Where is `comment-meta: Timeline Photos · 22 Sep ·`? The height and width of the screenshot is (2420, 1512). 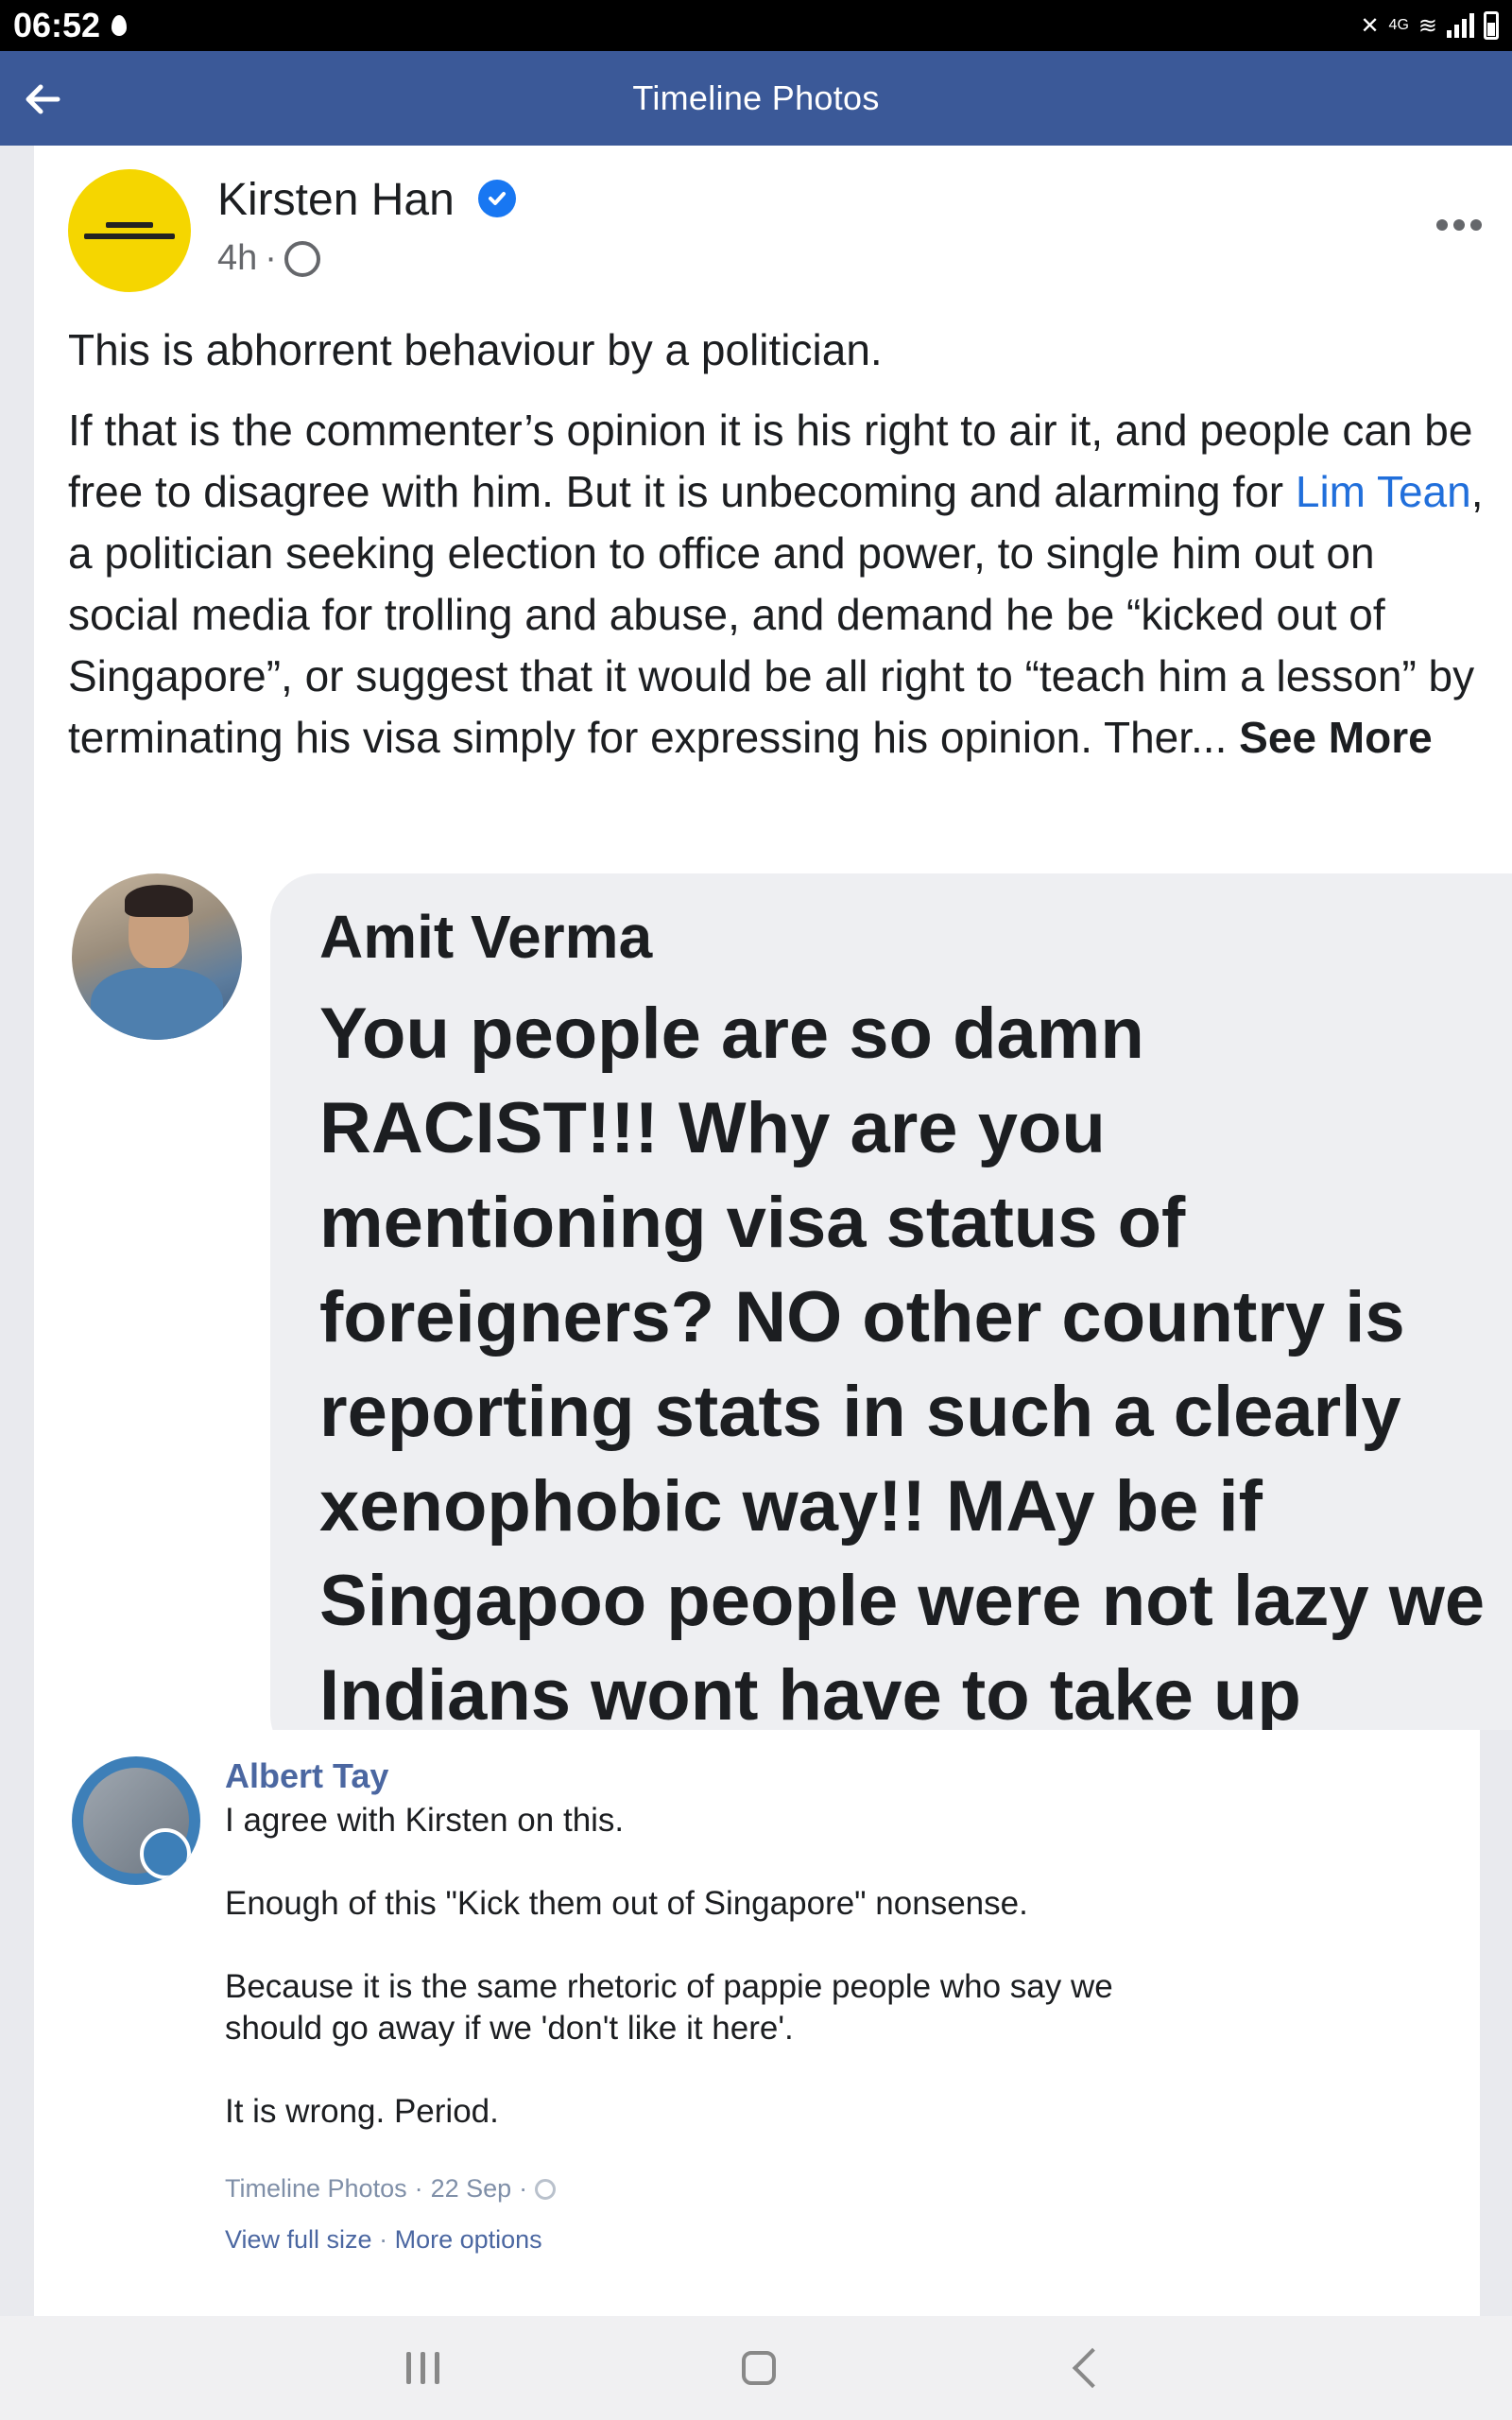 comment-meta: Timeline Photos · 22 Sep · is located at coordinates (391, 2189).